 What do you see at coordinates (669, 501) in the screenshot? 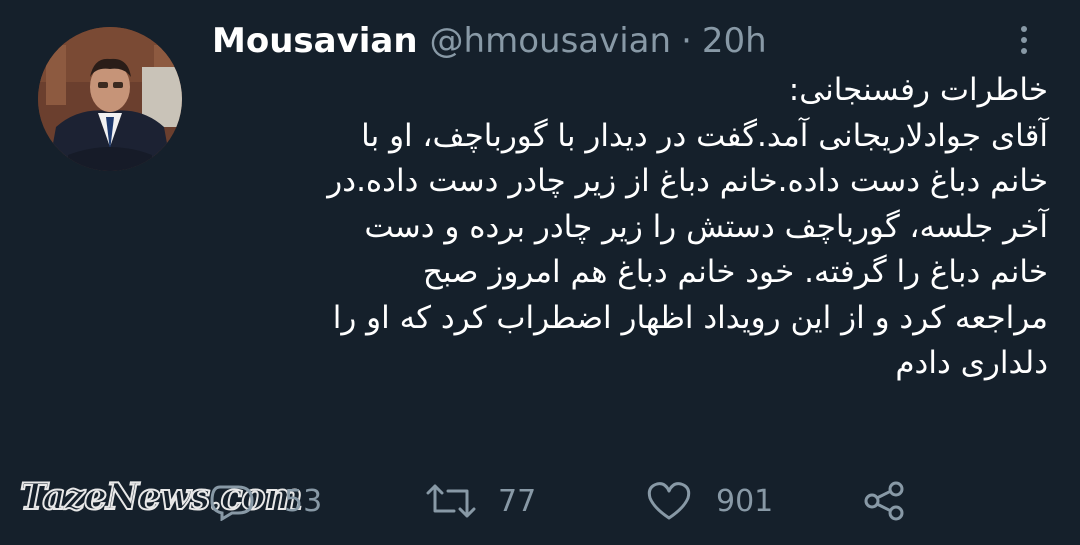
I see `heart-icon` at bounding box center [669, 501].